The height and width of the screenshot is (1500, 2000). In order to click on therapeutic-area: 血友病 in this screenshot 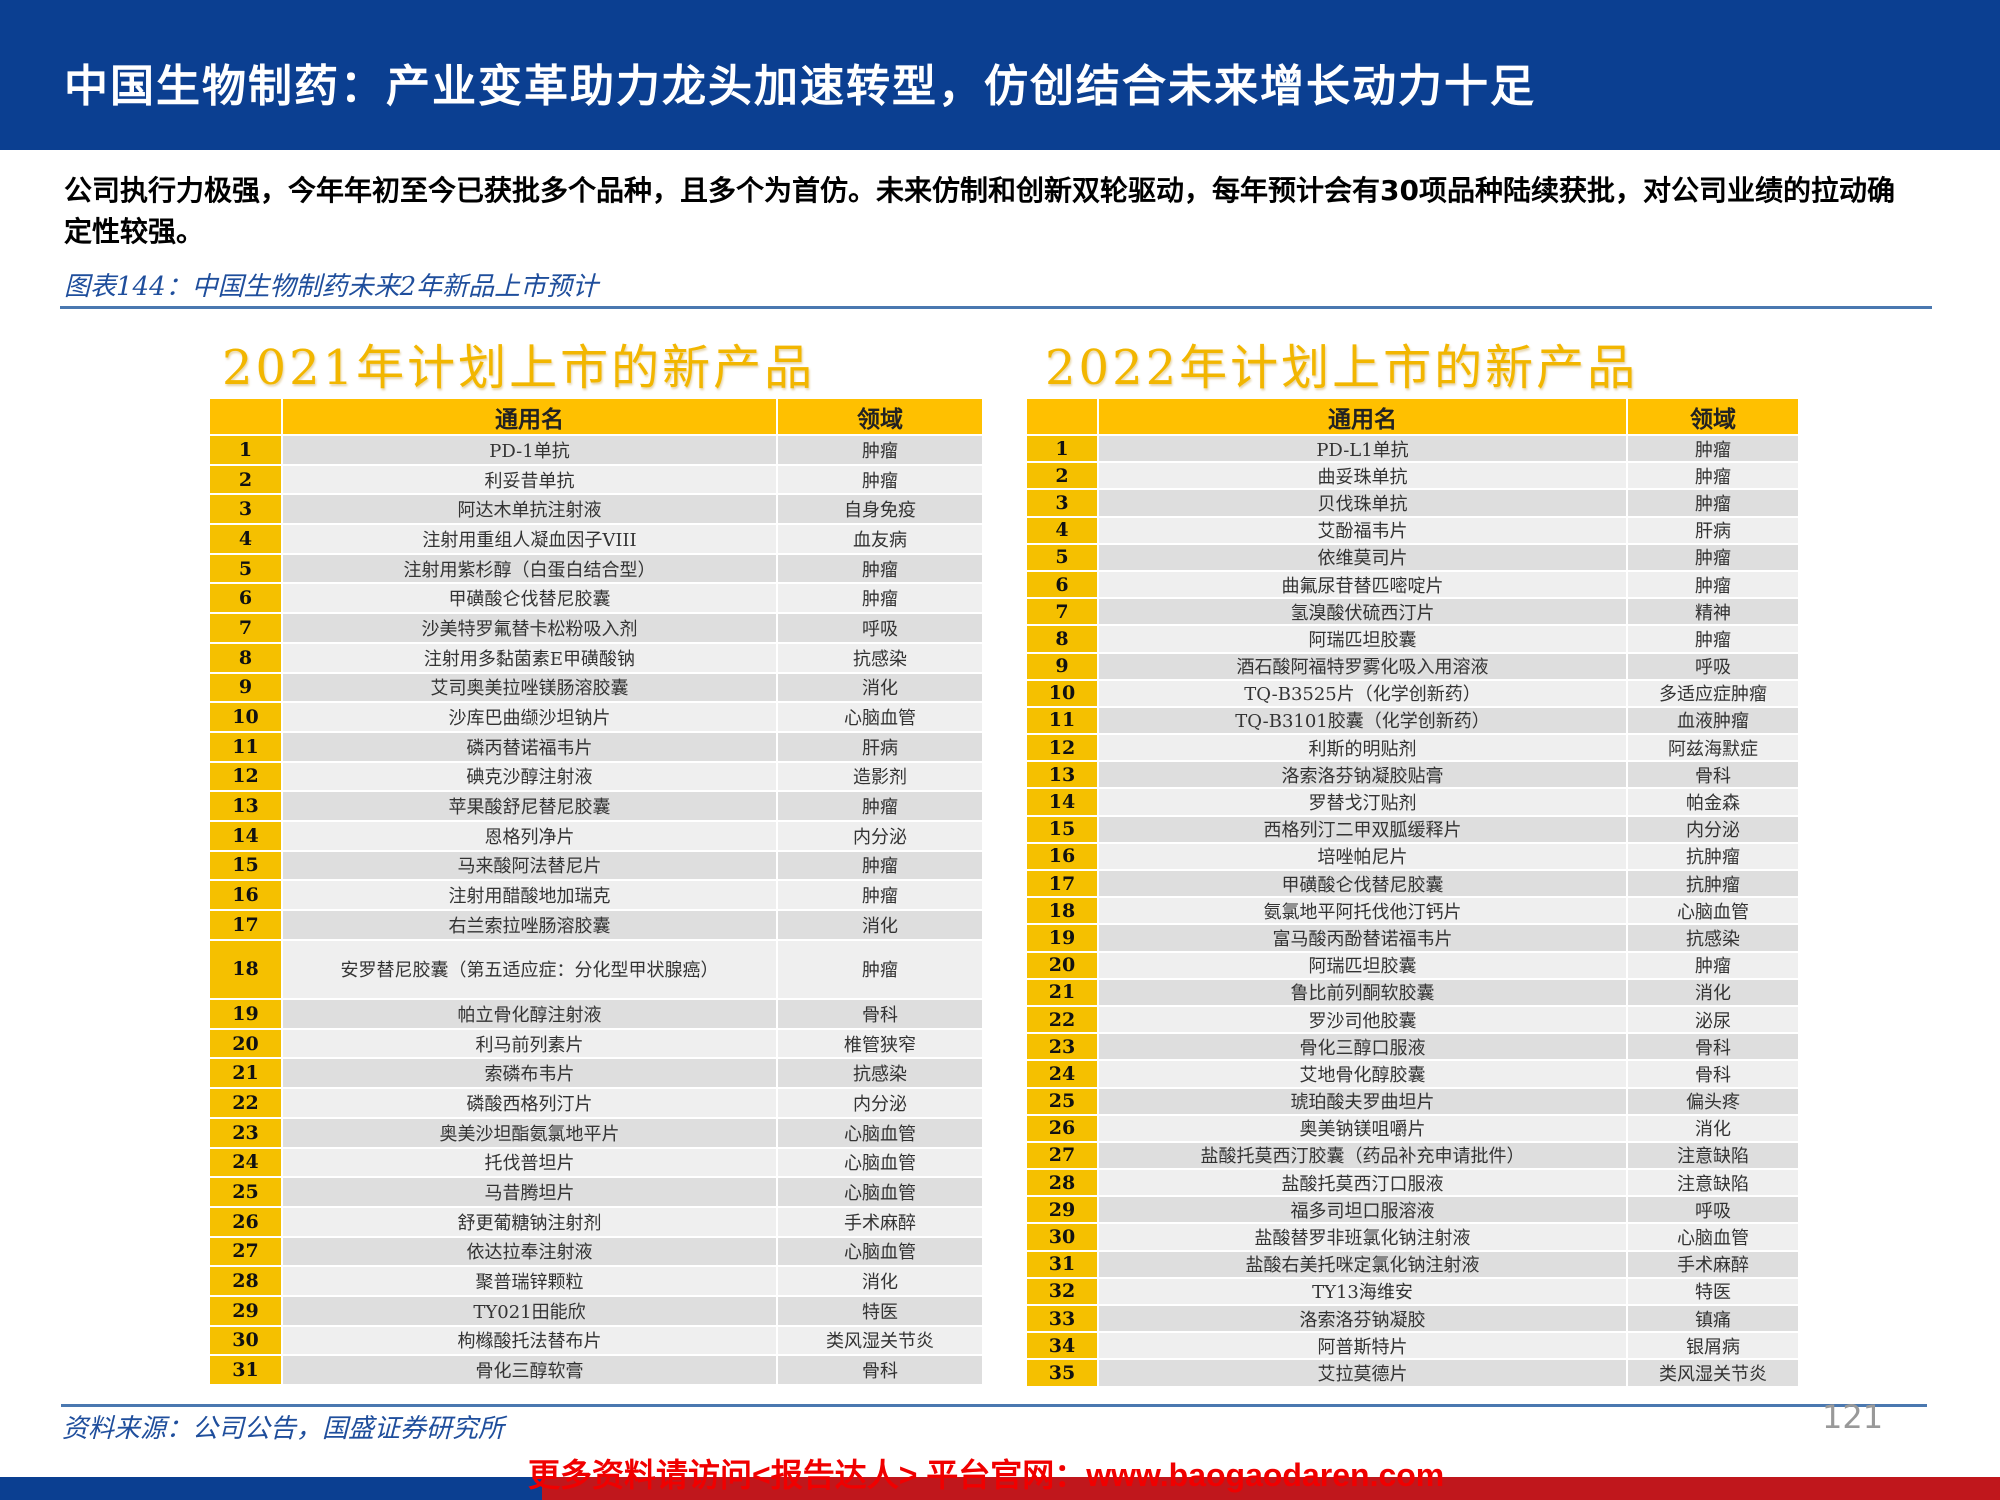, I will do `click(880, 539)`.